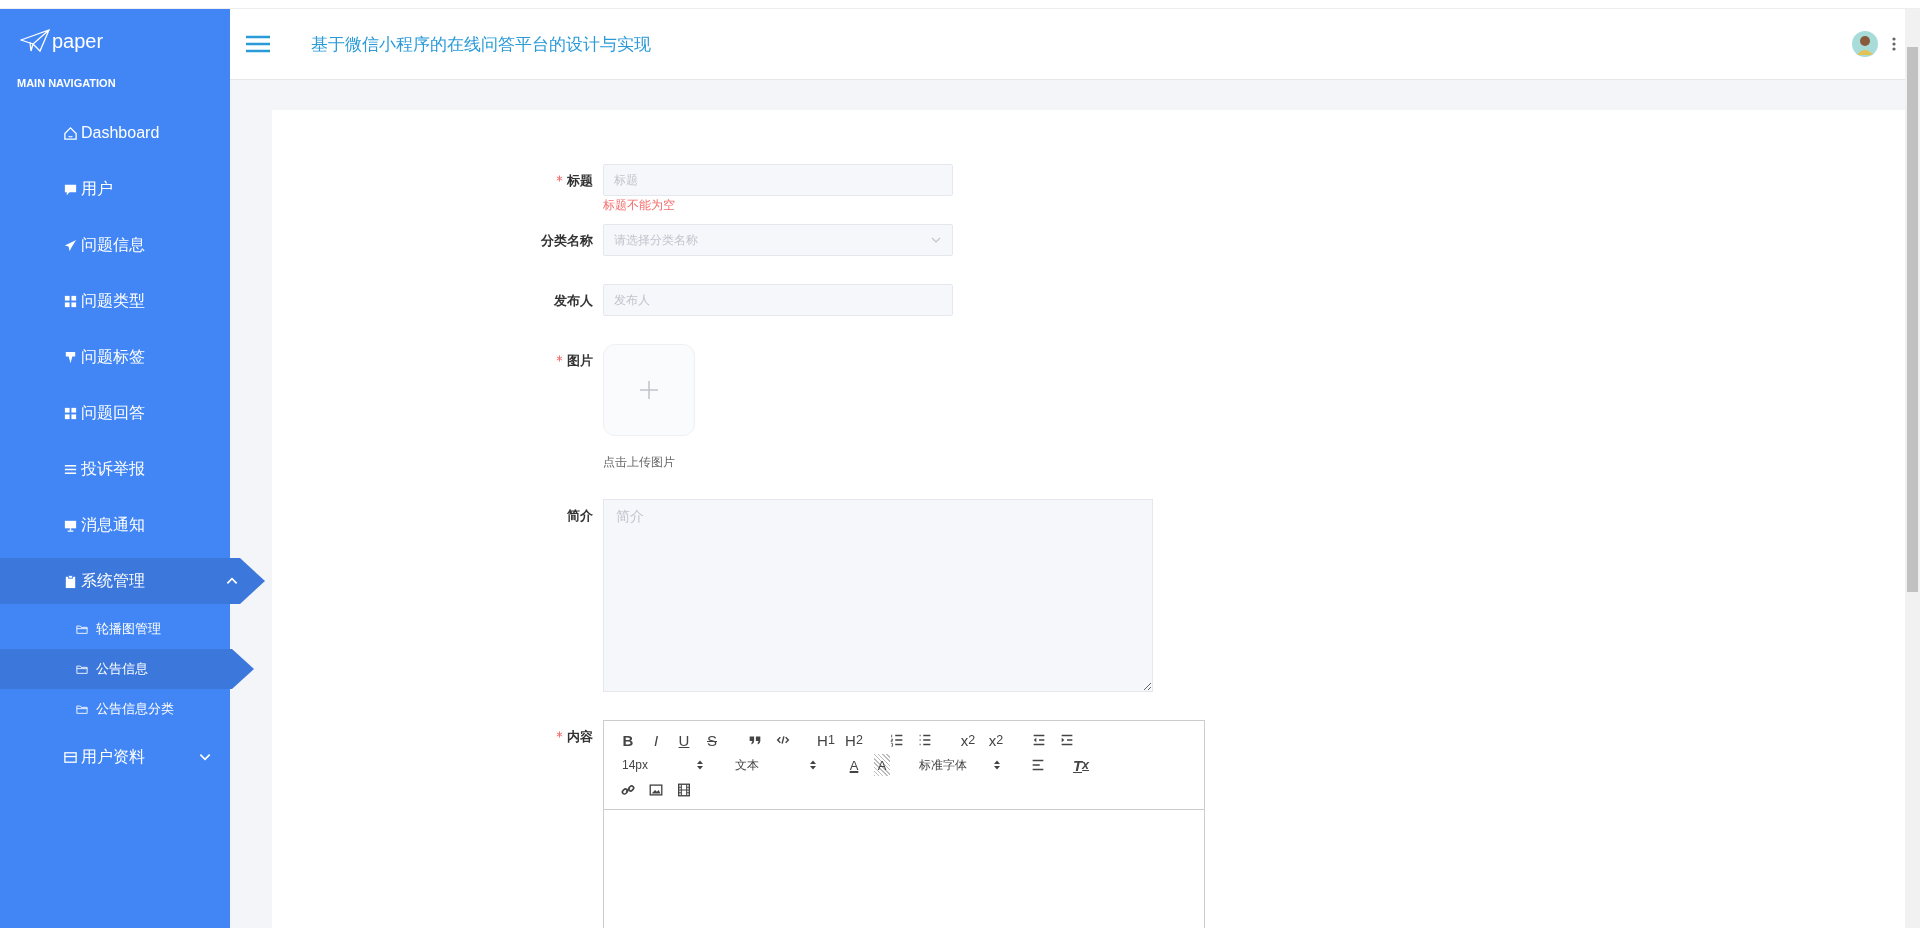  Describe the element at coordinates (115, 629) in the screenshot. I see `nav-subitem: 轮播图管理` at that location.